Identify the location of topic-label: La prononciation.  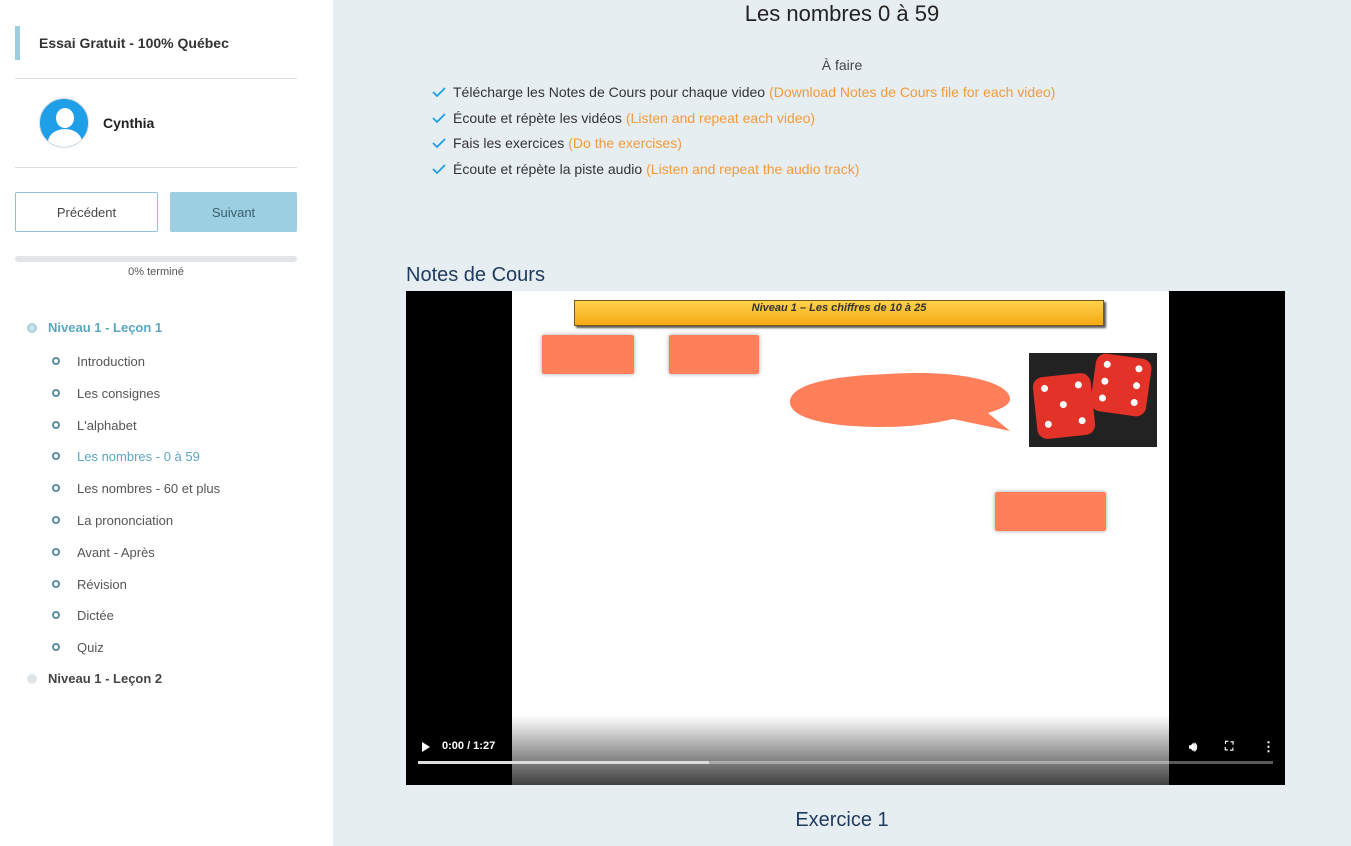
(125, 520).